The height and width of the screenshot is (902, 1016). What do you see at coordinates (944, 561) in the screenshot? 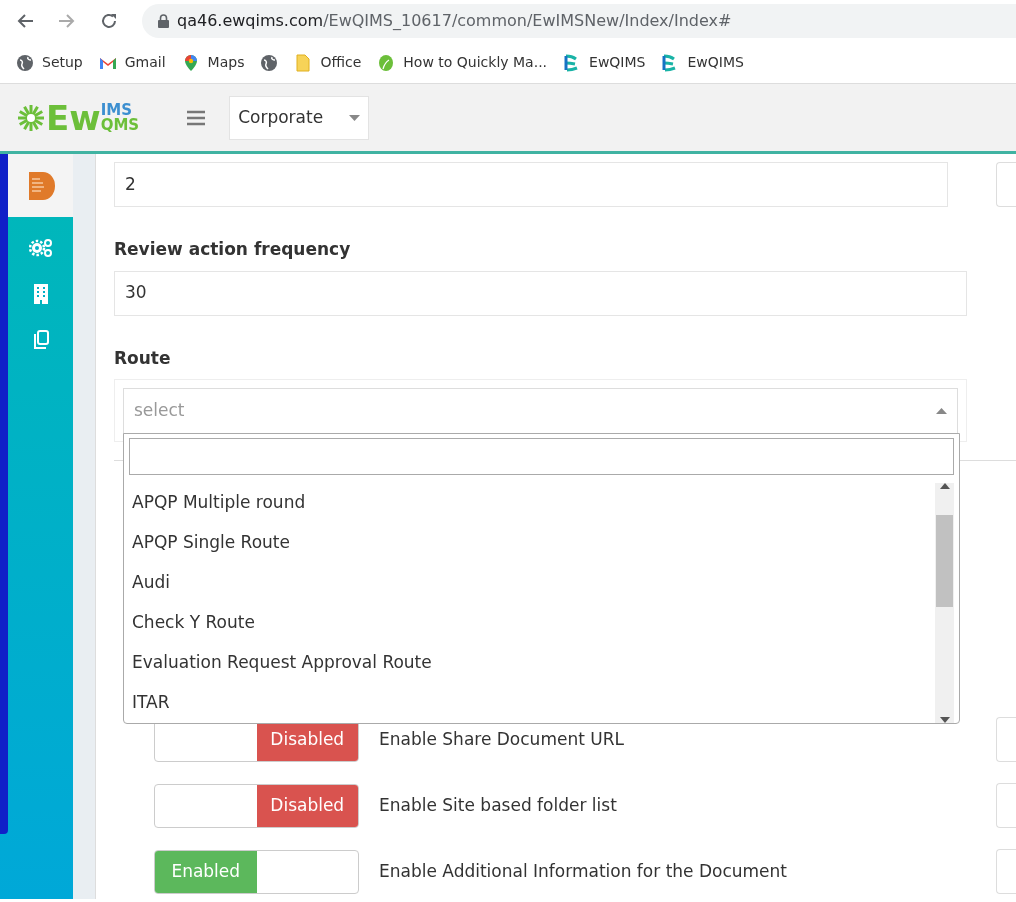
I see `scrollbar-thumb` at bounding box center [944, 561].